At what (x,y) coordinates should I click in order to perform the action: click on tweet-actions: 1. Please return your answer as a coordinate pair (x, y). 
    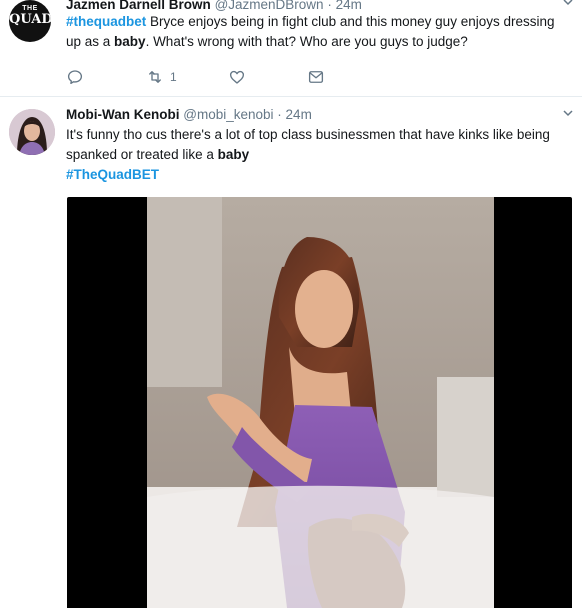
    Looking at the image, I should click on (216, 77).